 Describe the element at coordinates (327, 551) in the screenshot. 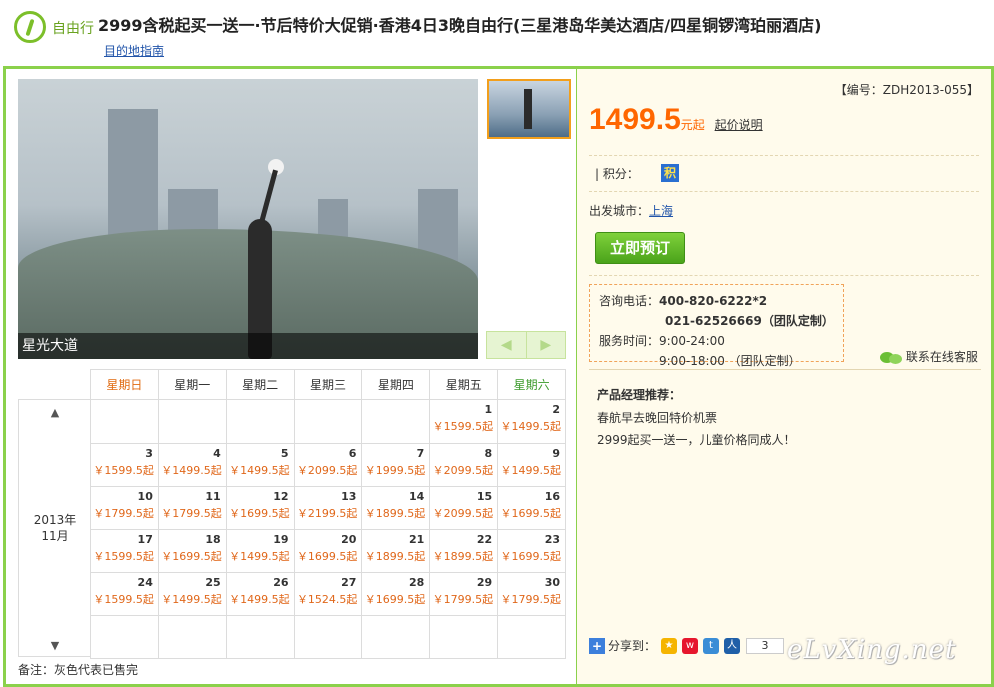

I see `calendar-day-cell: 20 ￥1699.5起` at that location.